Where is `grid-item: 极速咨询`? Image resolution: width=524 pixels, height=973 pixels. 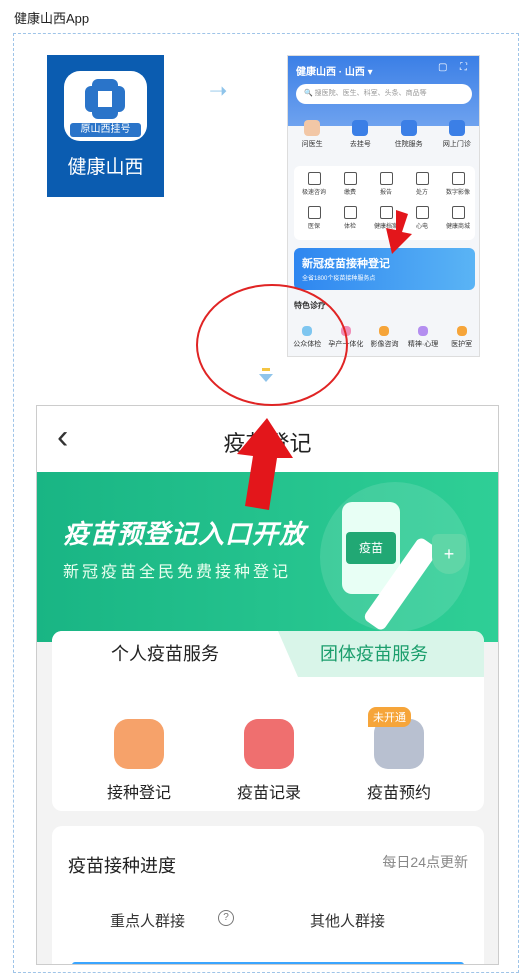 grid-item: 极速咨询 is located at coordinates (314, 184).